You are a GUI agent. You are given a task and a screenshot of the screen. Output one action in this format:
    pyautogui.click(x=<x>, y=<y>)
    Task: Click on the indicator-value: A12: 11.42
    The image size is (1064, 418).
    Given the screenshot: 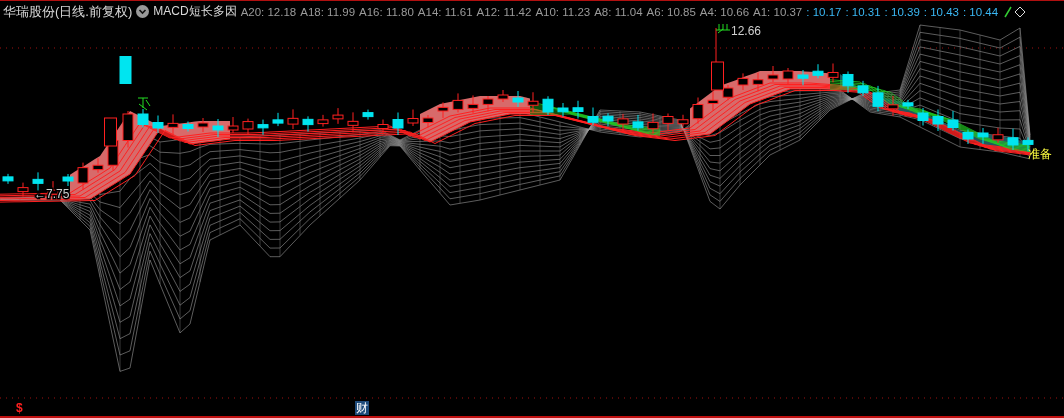 What is the action you would take?
    pyautogui.click(x=504, y=11)
    